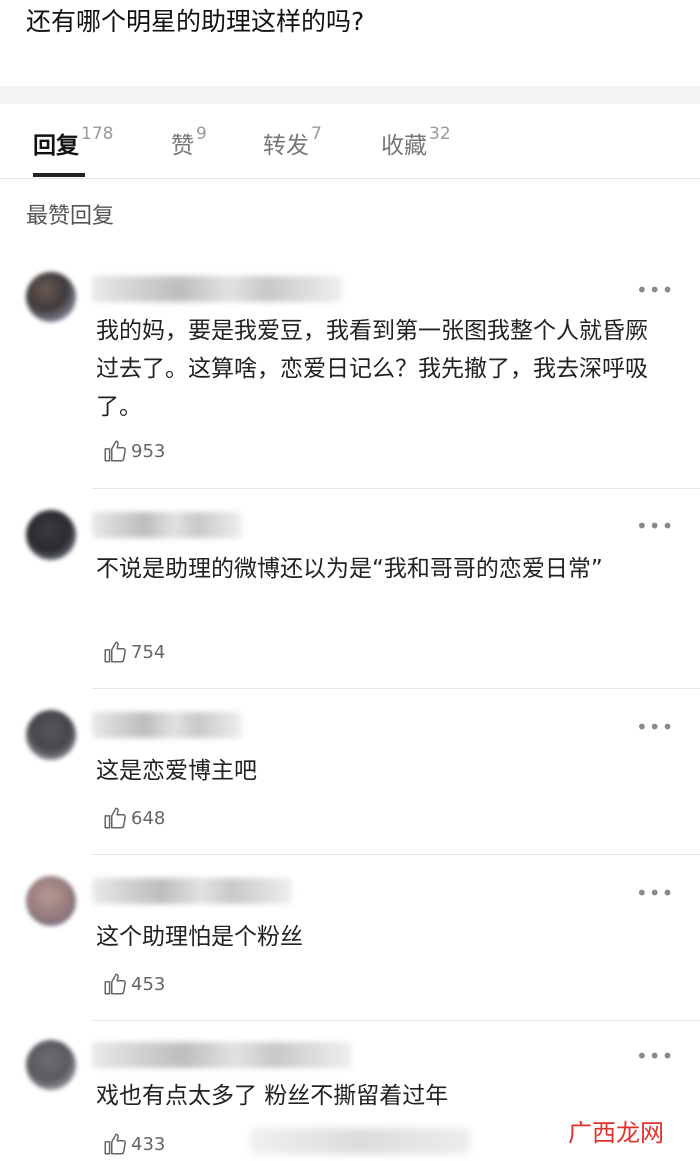 The width and height of the screenshot is (700, 1161). What do you see at coordinates (604, 1133) in the screenshot?
I see `watermark-part-2: 西` at bounding box center [604, 1133].